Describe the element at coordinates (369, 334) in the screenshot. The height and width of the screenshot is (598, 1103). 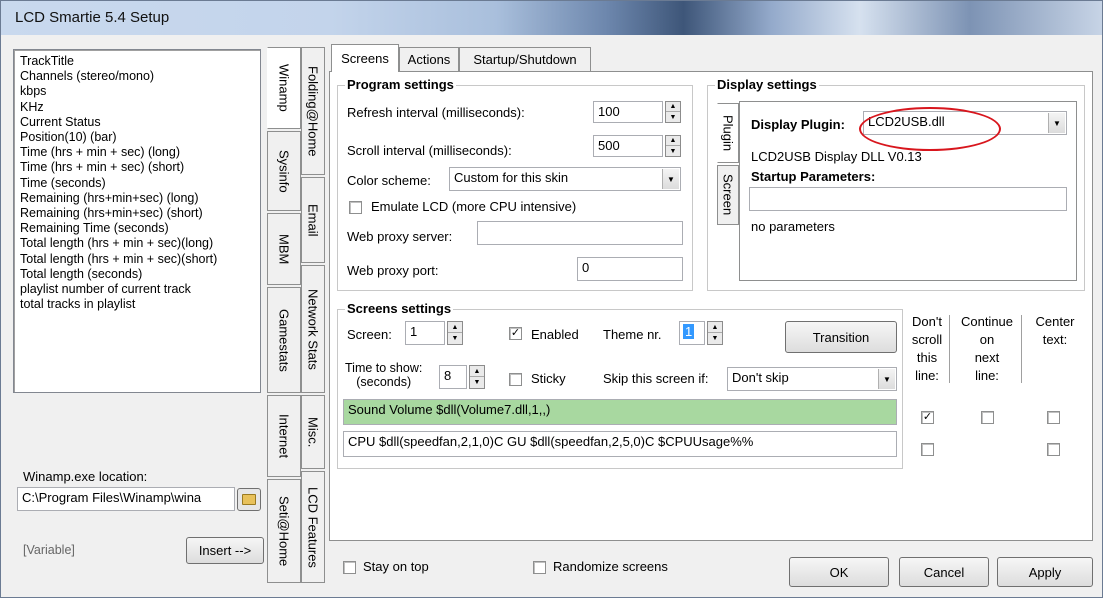
I see `screen-label: Screen:` at that location.